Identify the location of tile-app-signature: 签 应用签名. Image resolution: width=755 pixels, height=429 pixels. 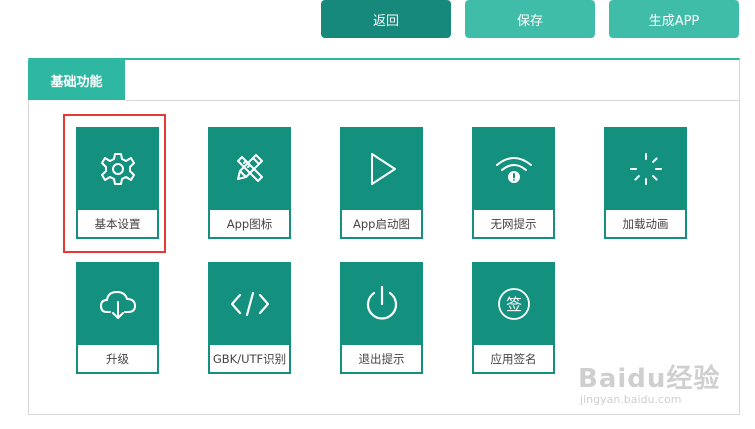
(513, 318).